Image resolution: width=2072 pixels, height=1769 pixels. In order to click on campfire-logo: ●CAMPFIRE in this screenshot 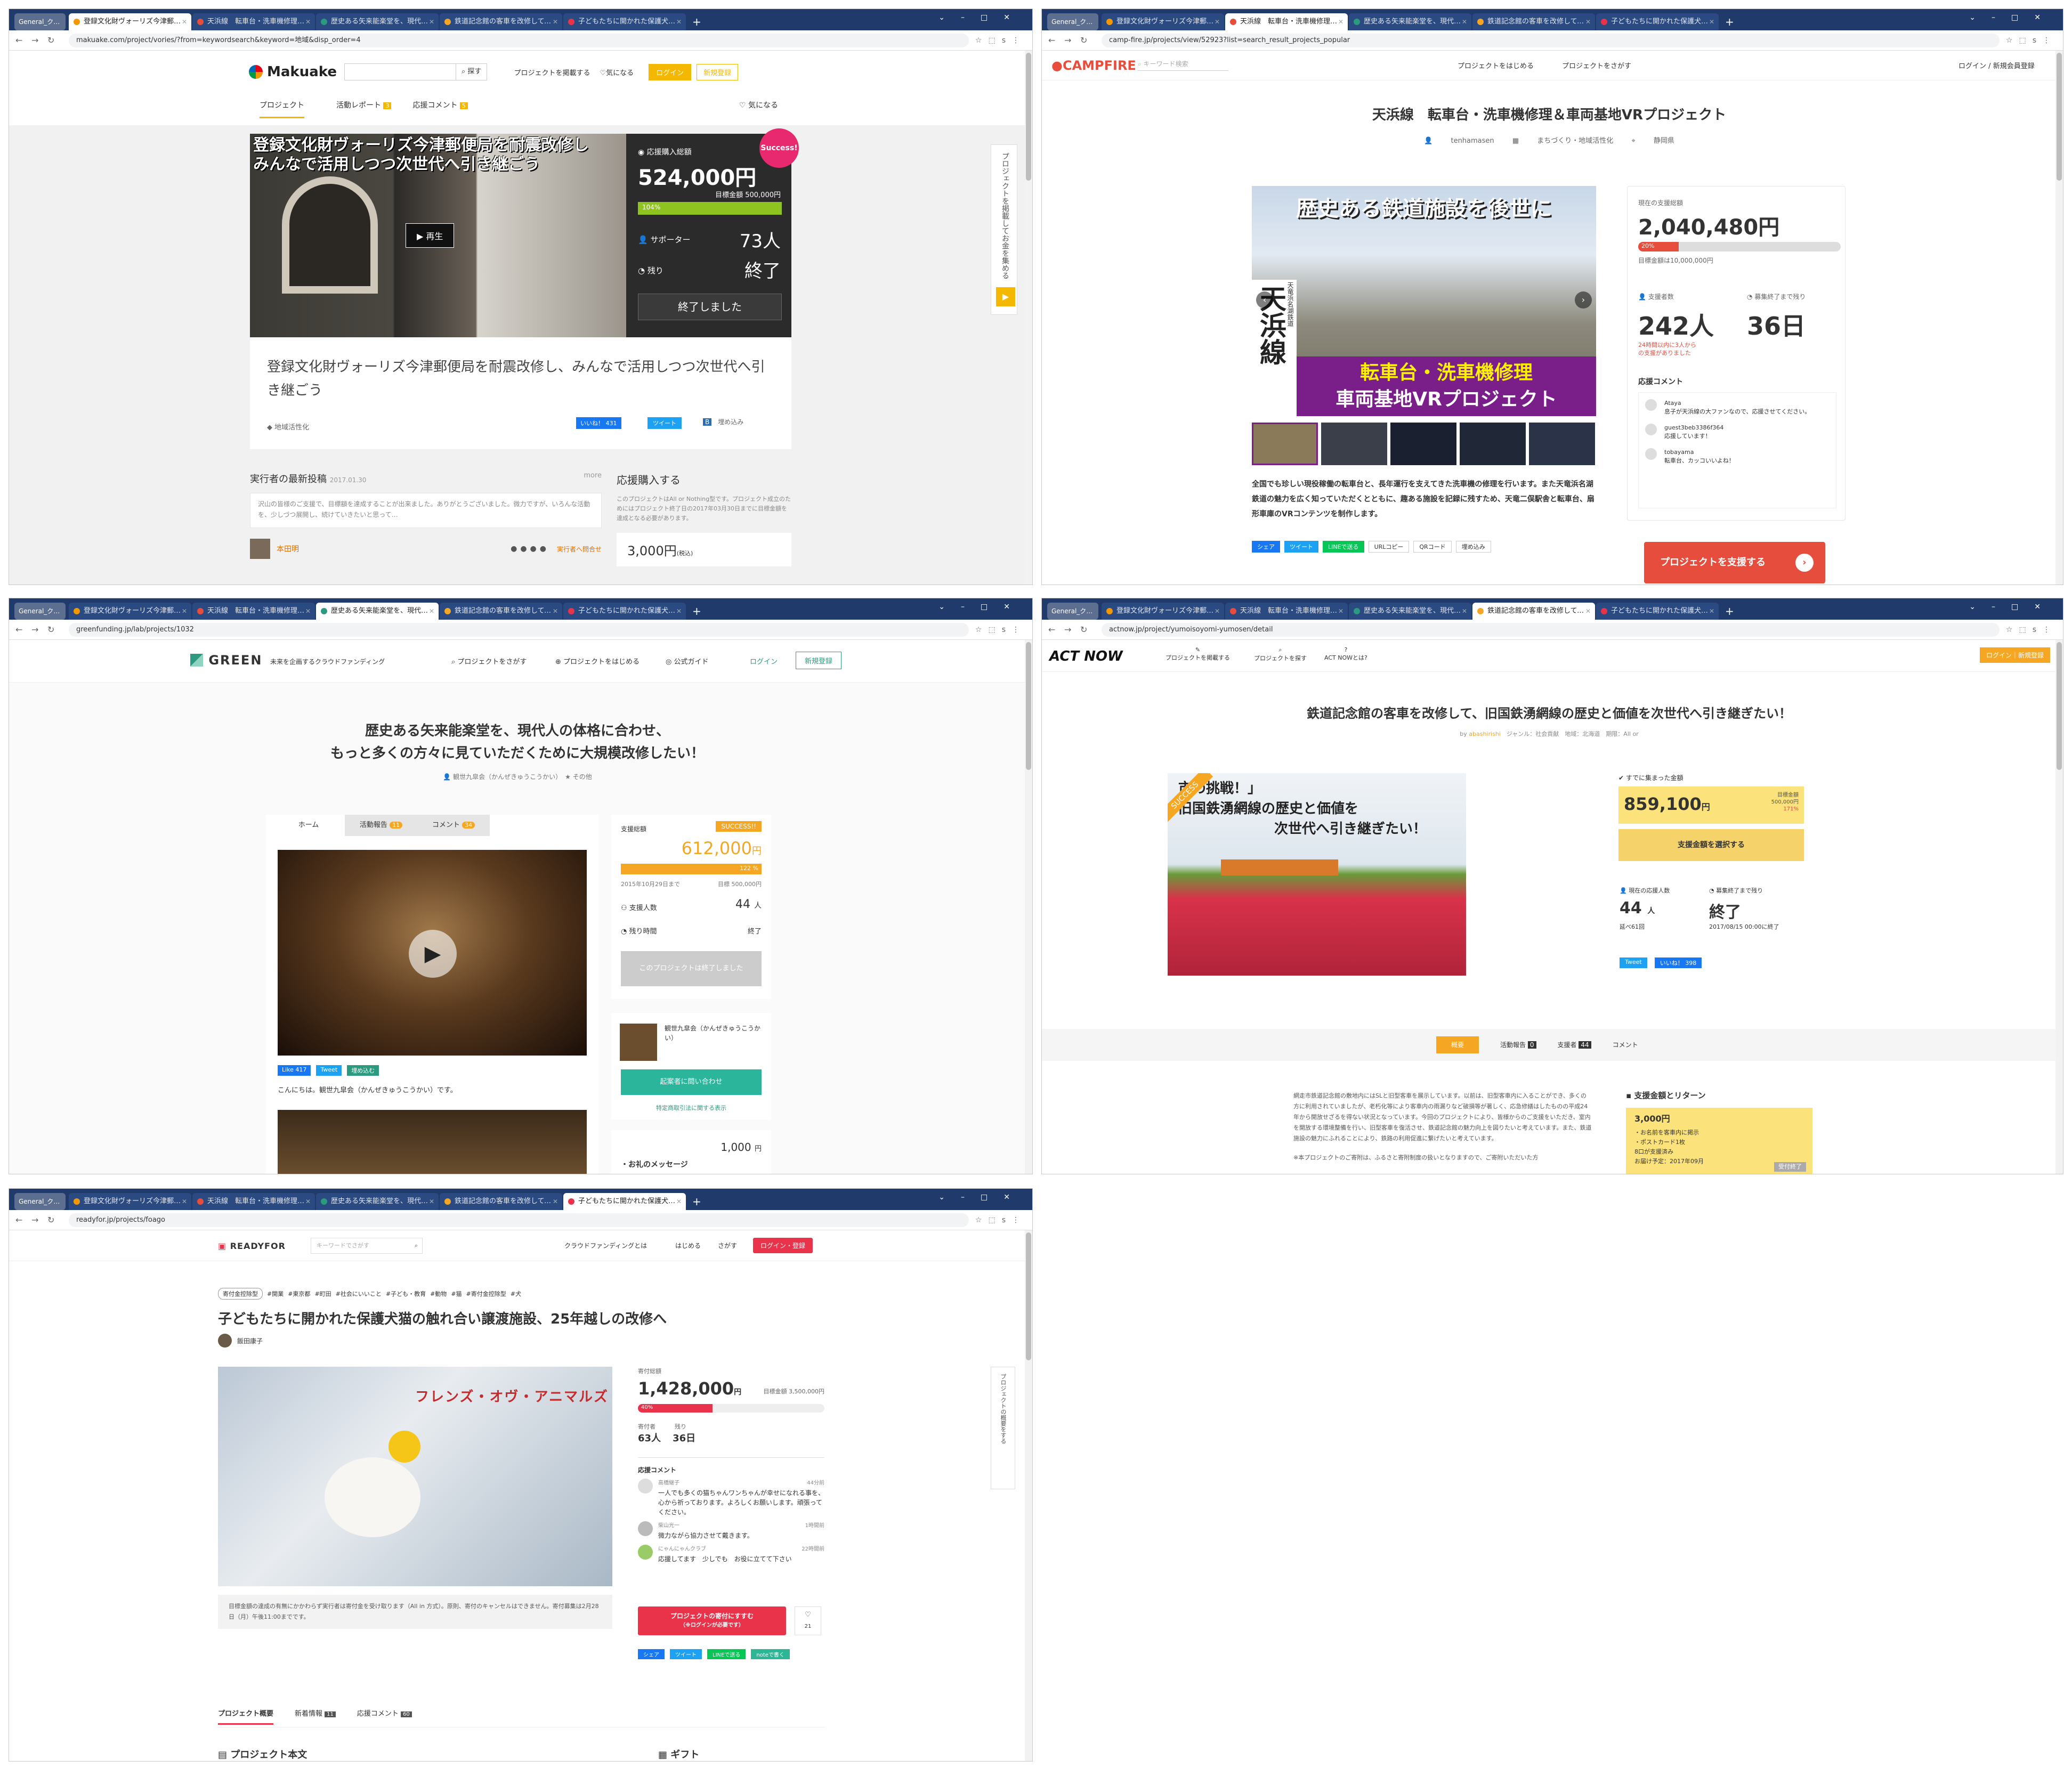, I will do `click(1093, 65)`.